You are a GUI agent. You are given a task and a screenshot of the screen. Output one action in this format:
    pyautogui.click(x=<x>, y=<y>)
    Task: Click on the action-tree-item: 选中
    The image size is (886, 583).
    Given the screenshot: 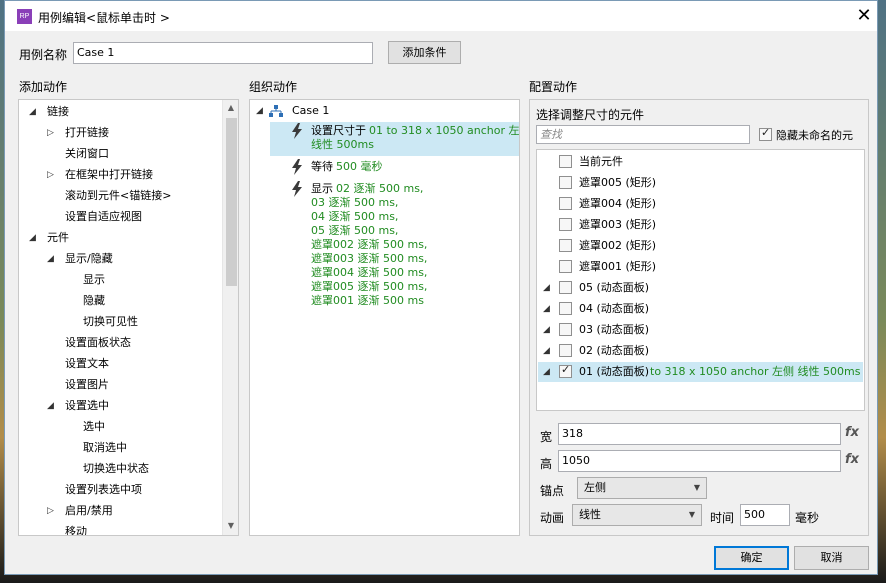 What is the action you would take?
    pyautogui.click(x=94, y=427)
    